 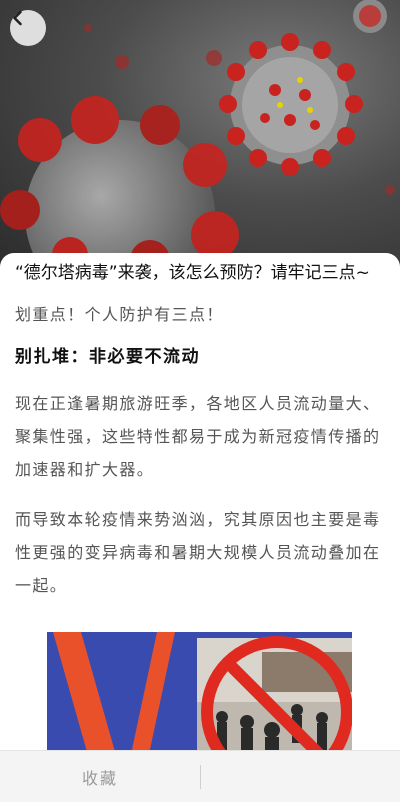 I want to click on bottom-bar-right-slot, so click(x=300, y=776).